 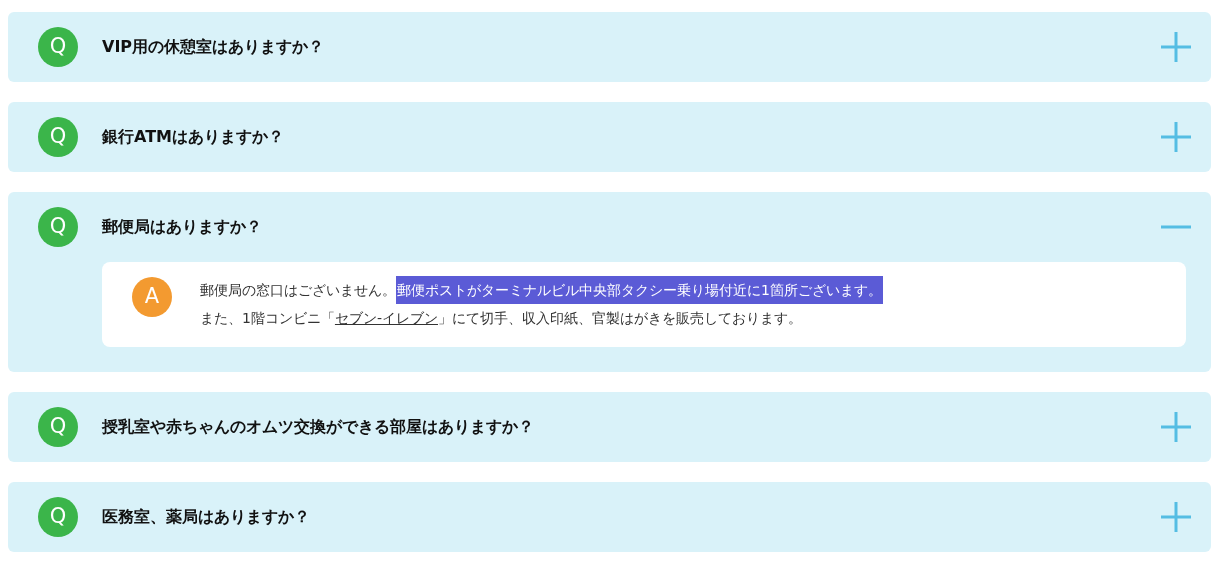 What do you see at coordinates (631, 517) in the screenshot?
I see `question-text: 医務室、薬局はありますか？` at bounding box center [631, 517].